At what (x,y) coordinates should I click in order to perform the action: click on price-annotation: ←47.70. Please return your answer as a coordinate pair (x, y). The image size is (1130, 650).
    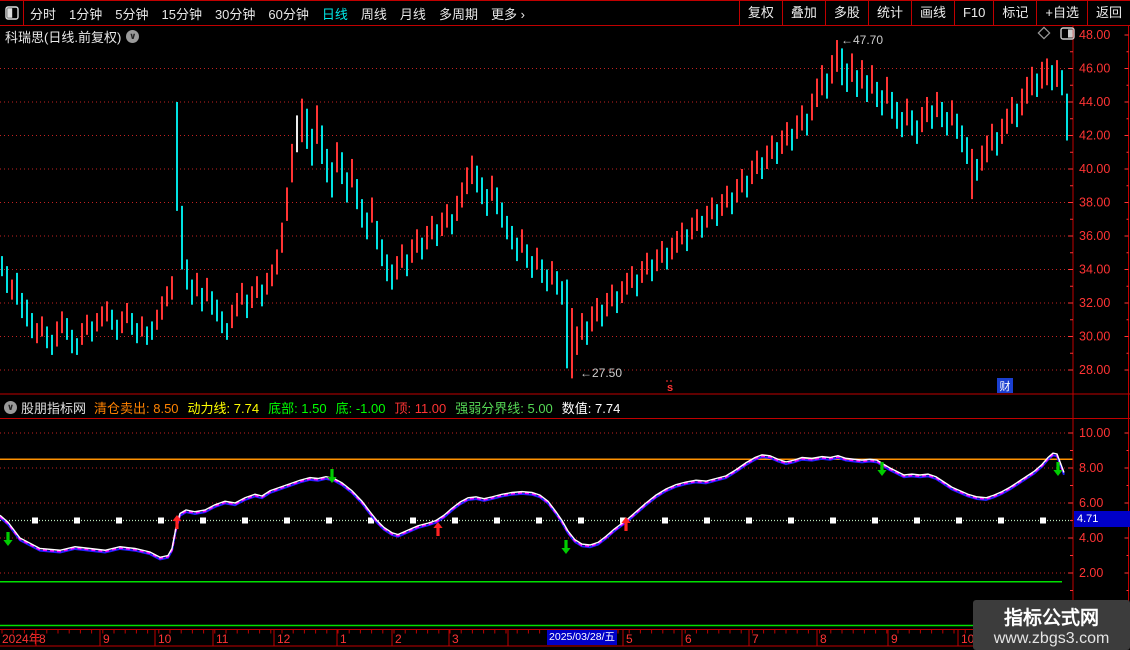
    Looking at the image, I should click on (862, 40).